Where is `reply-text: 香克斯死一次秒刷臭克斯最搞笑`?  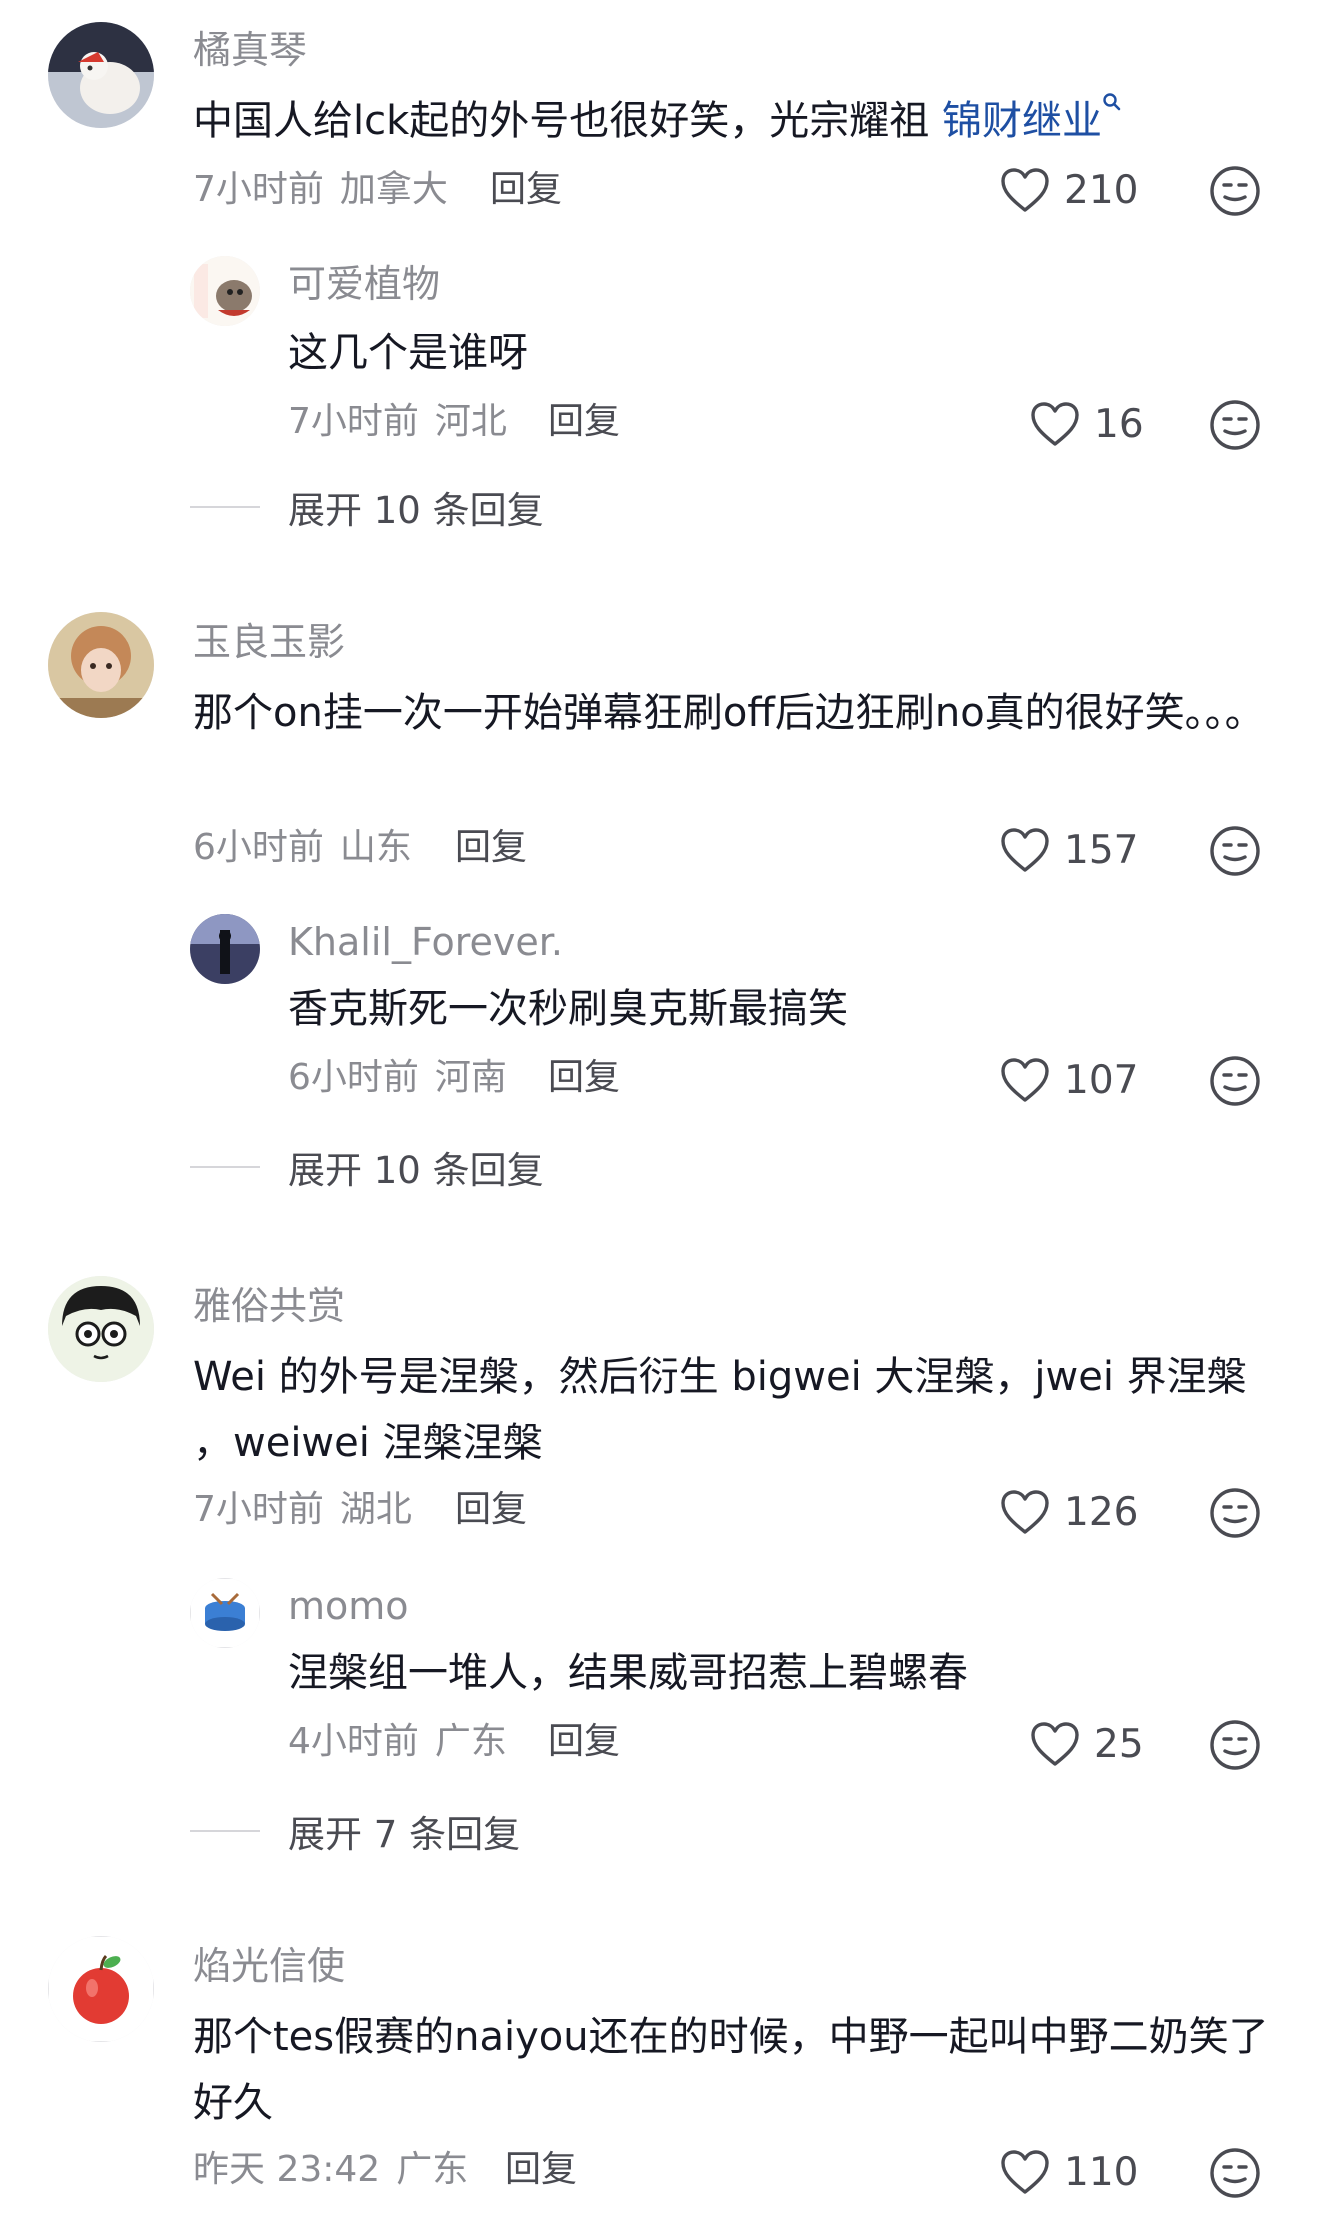 reply-text: 香克斯死一次秒刷臭克斯最搞笑 is located at coordinates (568, 1009).